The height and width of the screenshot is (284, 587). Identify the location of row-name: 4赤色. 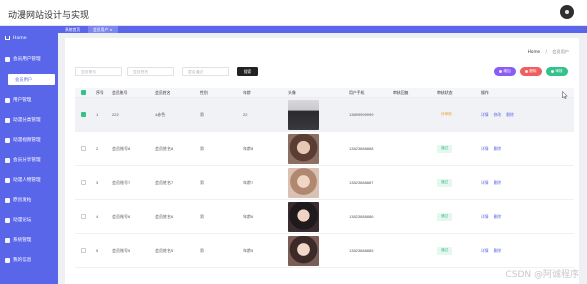
(160, 114).